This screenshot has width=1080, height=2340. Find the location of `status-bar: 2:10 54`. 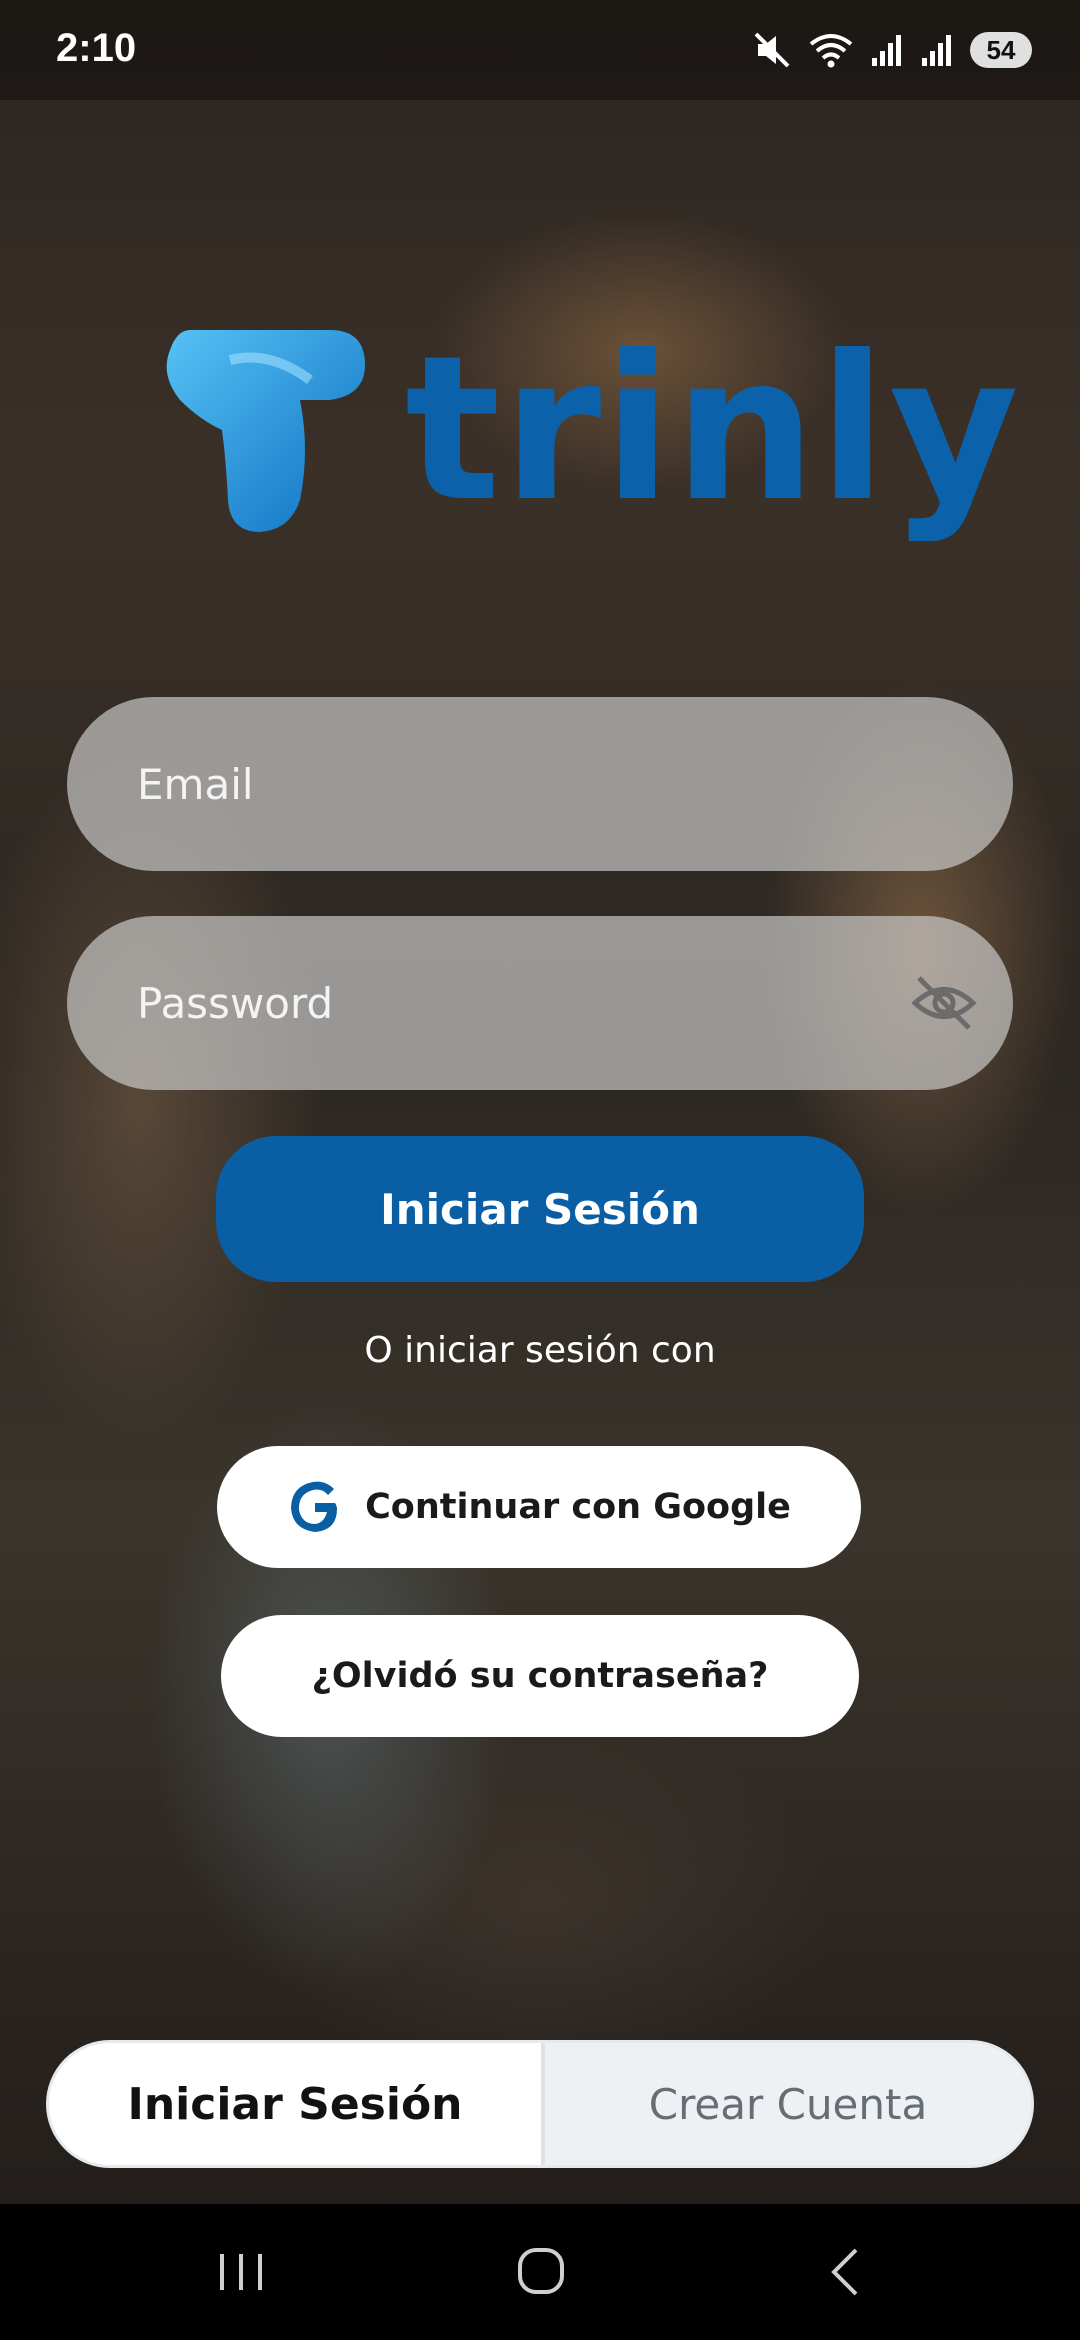

status-bar: 2:10 54 is located at coordinates (540, 50).